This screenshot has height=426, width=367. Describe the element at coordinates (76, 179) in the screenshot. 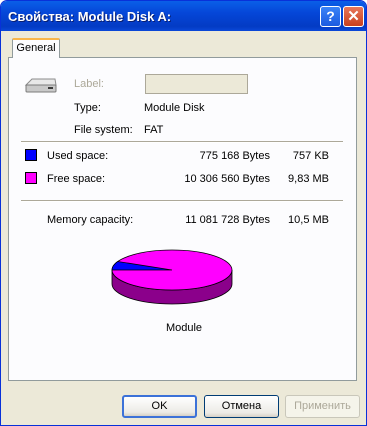

I see `free-space-caption: Free space:` at that location.